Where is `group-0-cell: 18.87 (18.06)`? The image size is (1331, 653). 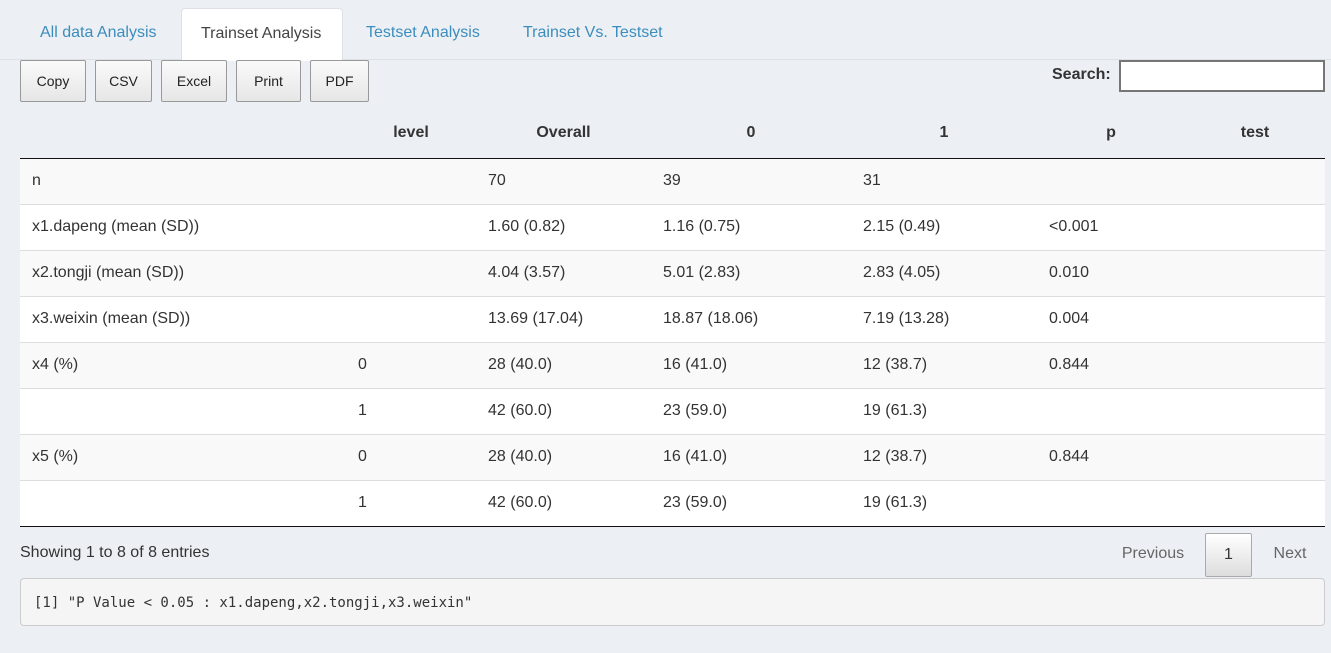
group-0-cell: 18.87 (18.06) is located at coordinates (751, 318).